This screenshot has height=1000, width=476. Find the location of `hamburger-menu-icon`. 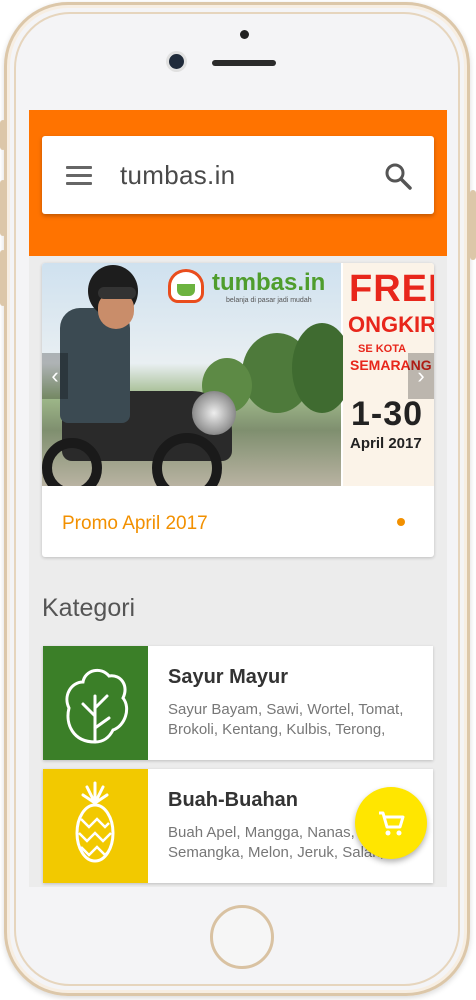

hamburger-menu-icon is located at coordinates (79, 176).